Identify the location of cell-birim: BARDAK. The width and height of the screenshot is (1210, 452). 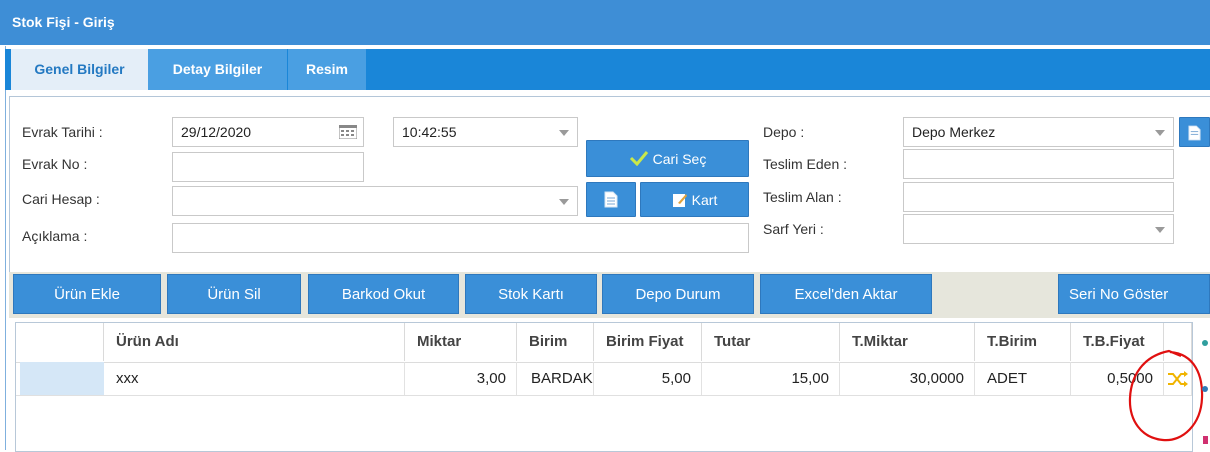
(555, 378).